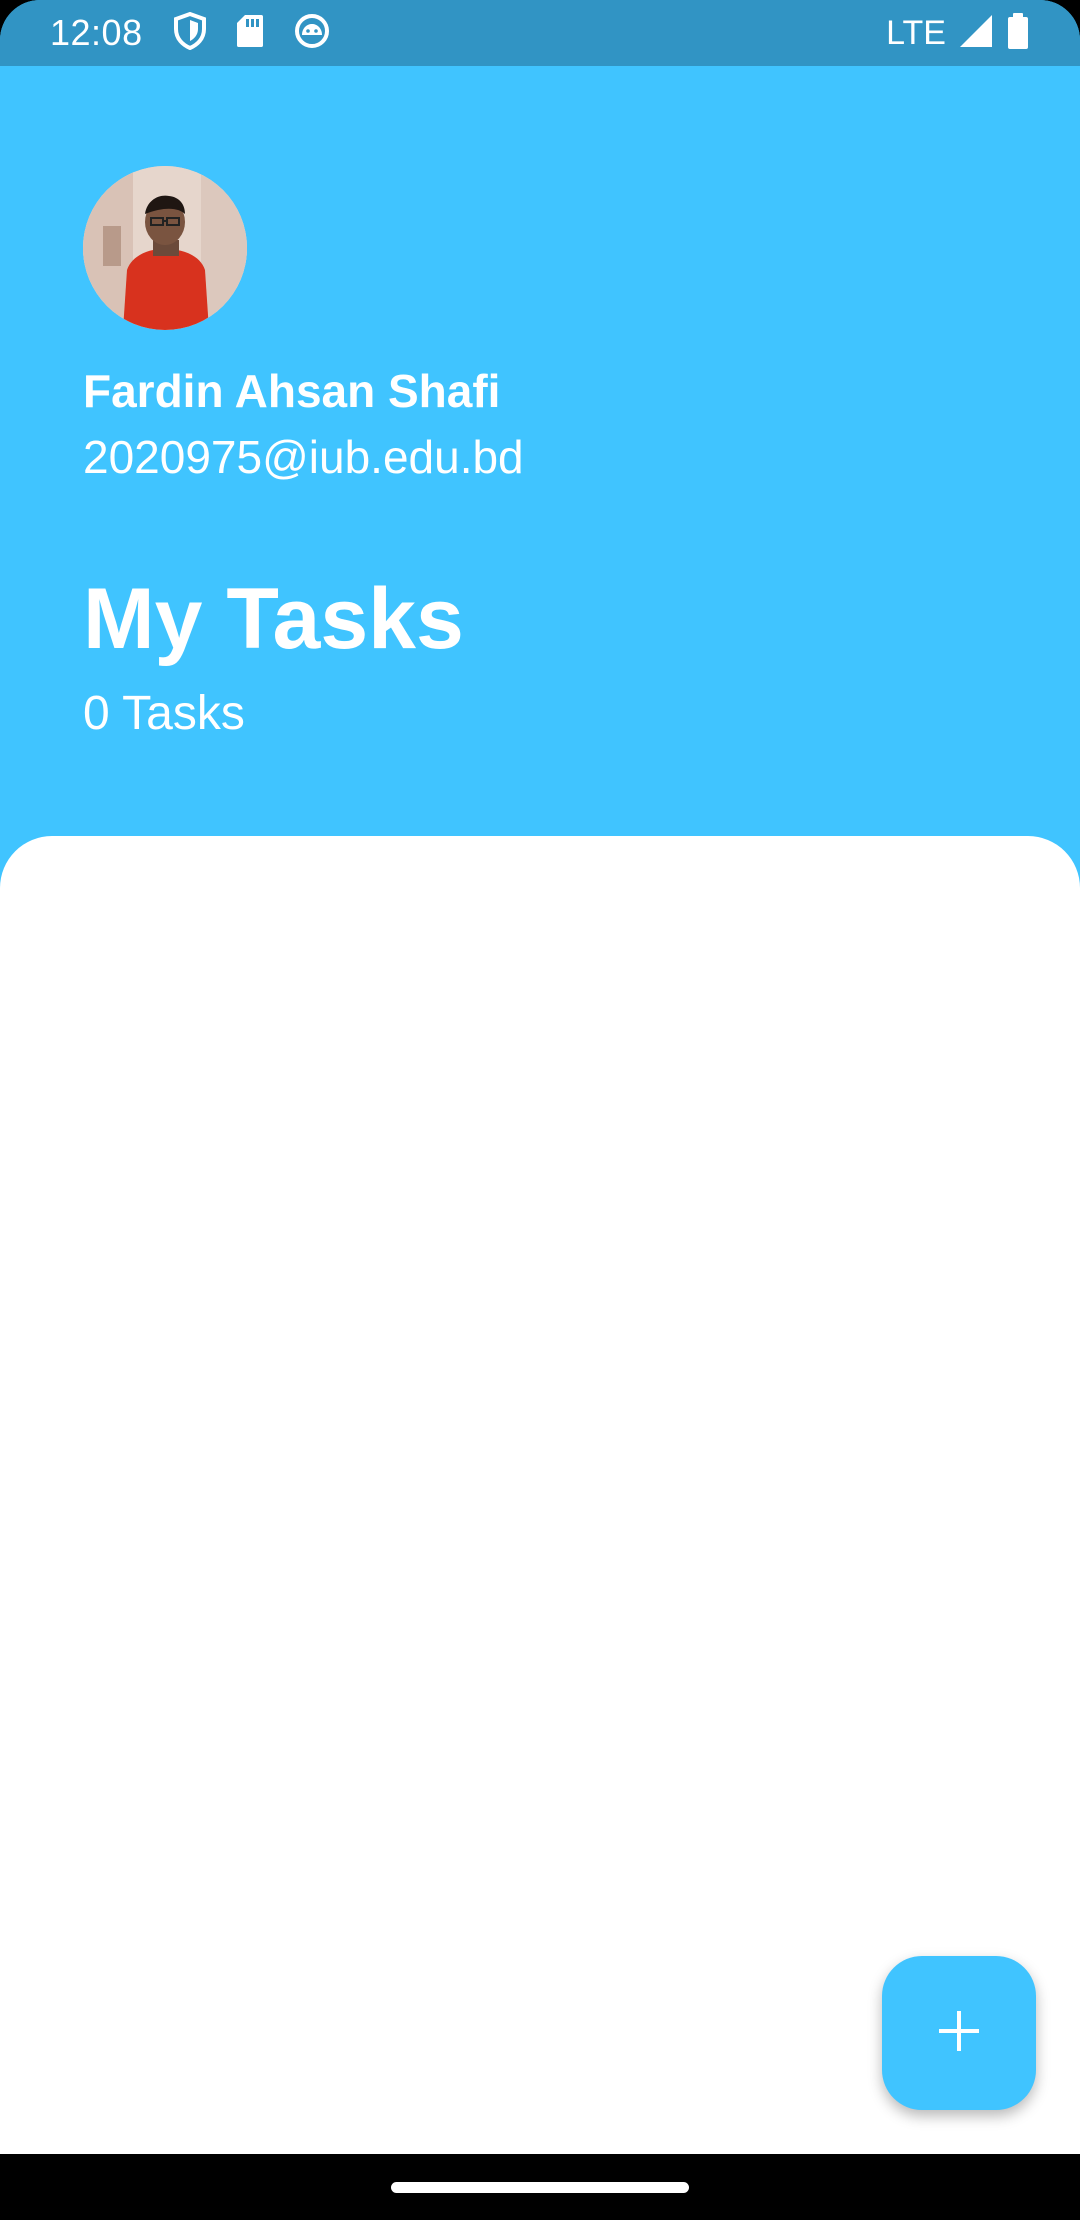  Describe the element at coordinates (273, 619) in the screenshot. I see `page-title: My Tasks` at that location.